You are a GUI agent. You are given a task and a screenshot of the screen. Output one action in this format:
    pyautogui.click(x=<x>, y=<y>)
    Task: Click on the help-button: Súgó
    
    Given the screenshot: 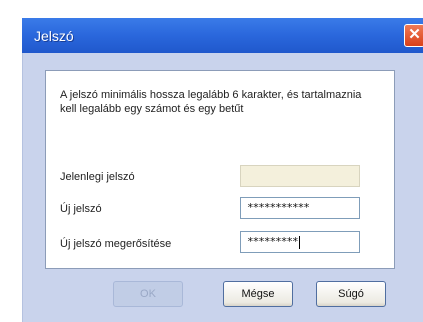 What is the action you would take?
    pyautogui.click(x=351, y=294)
    